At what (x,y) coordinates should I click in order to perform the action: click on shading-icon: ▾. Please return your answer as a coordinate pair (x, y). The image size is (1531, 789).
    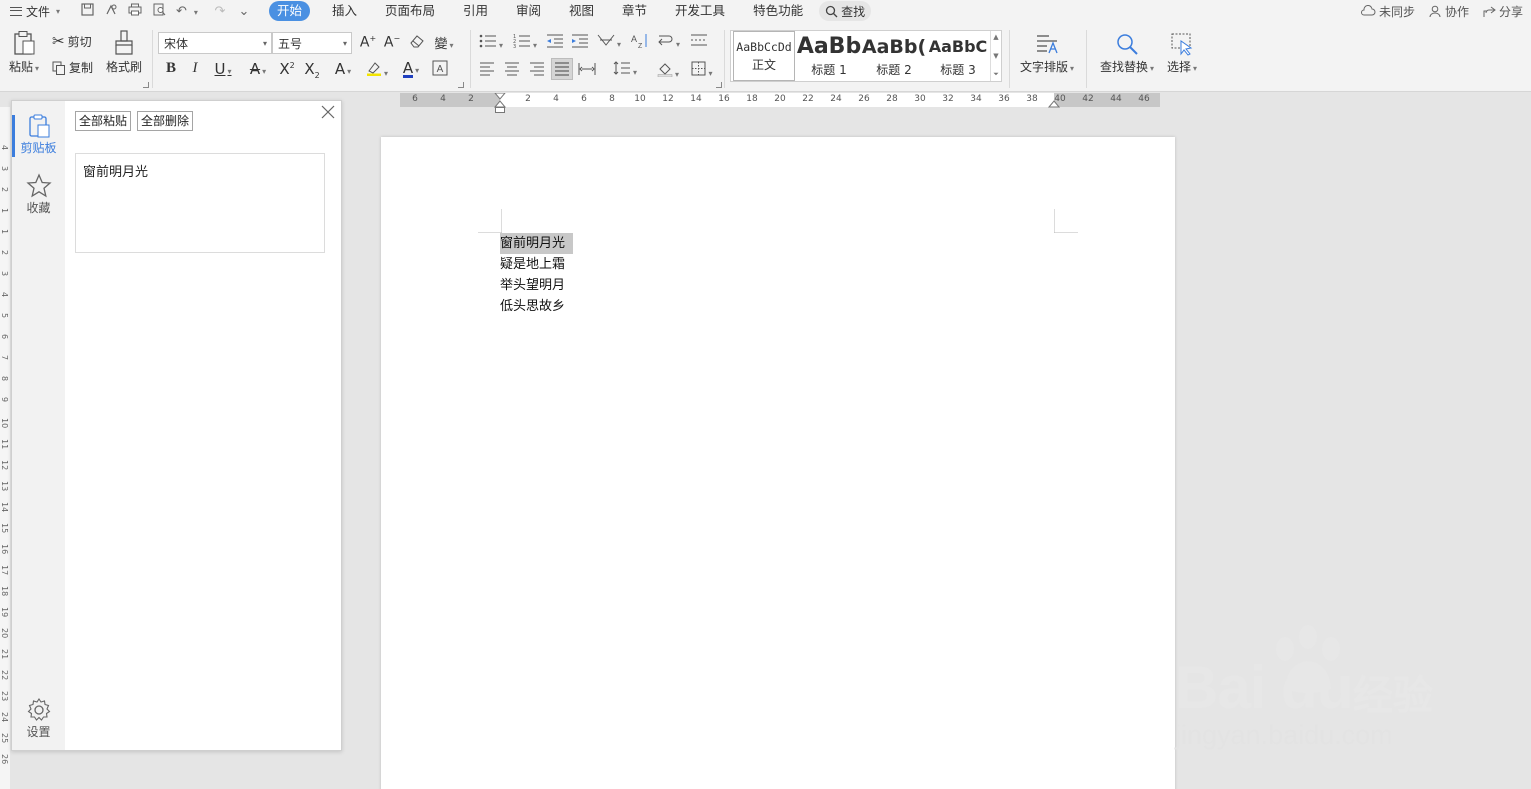
    Looking at the image, I should click on (668, 71).